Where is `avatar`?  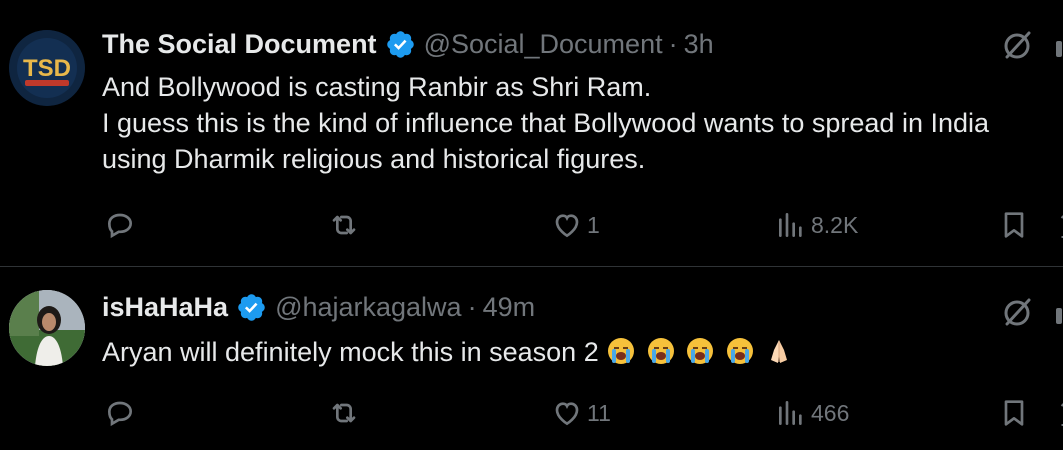
avatar is located at coordinates (47, 328).